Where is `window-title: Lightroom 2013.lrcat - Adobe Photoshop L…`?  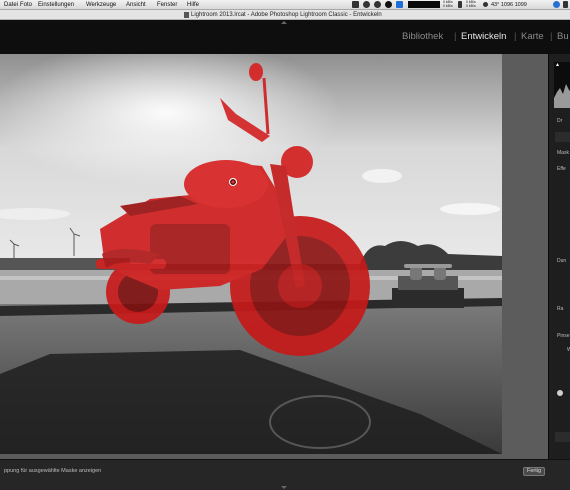
window-title: Lightroom 2013.lrcat - Adobe Photoshop L… is located at coordinates (286, 15).